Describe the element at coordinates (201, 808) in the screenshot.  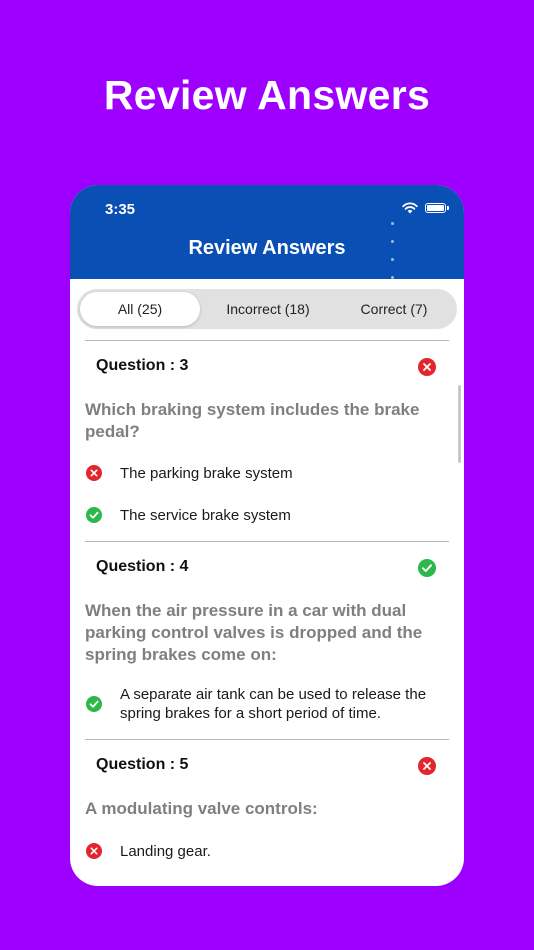
I see `question-text: A modulating valve controls:` at that location.